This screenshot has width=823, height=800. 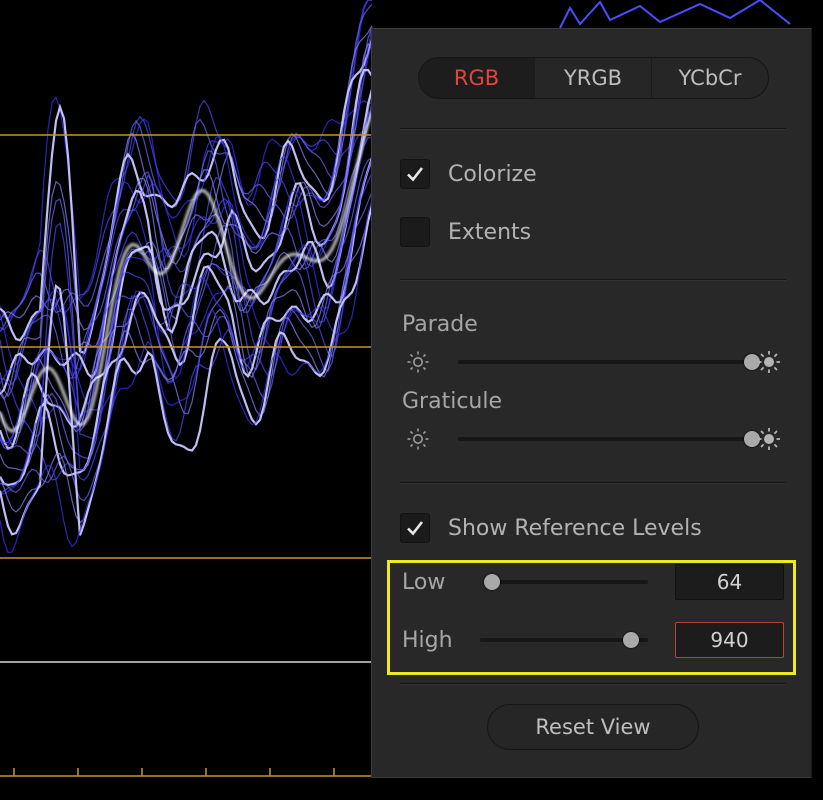 I want to click on colorize-checkbox, so click(x=415, y=174).